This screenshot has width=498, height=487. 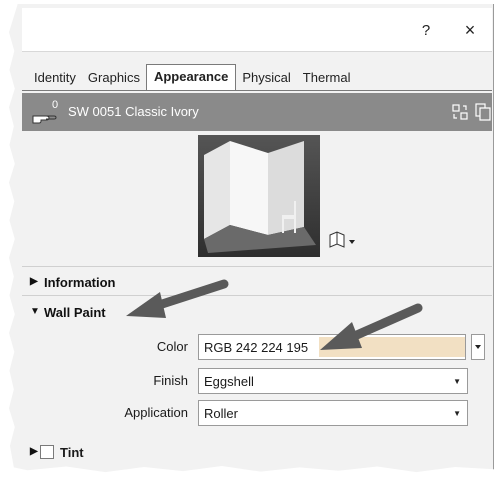 I want to click on replace-asset-icon, so click(x=460, y=112).